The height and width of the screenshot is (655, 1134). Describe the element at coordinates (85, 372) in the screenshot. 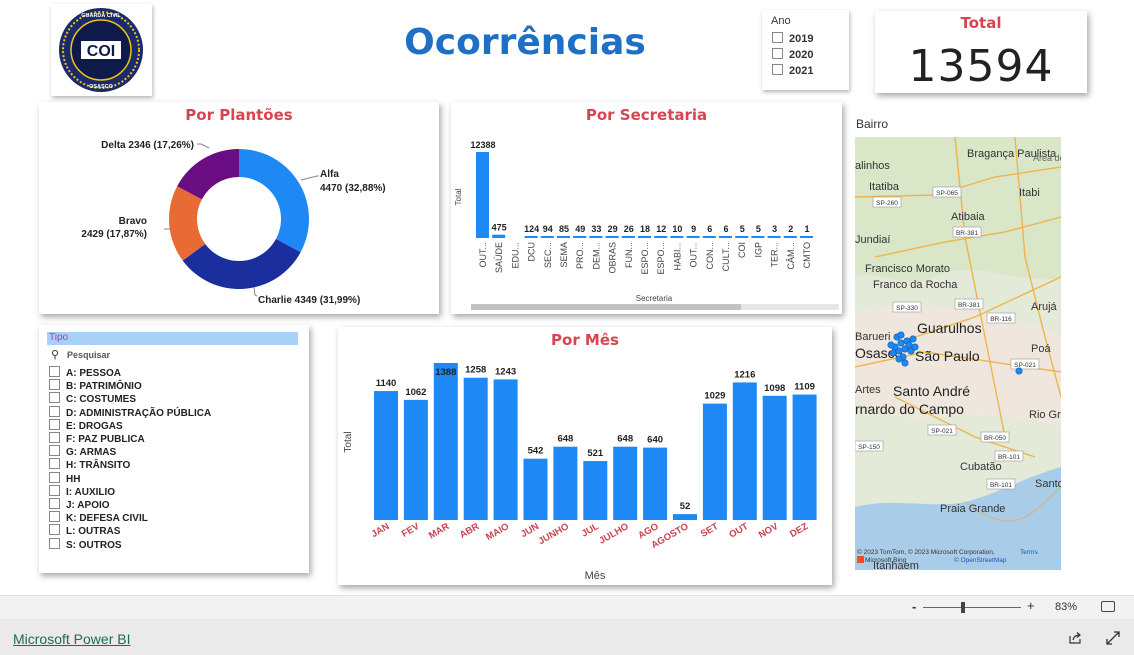

I see `tipo-item: A: PESSOA` at that location.